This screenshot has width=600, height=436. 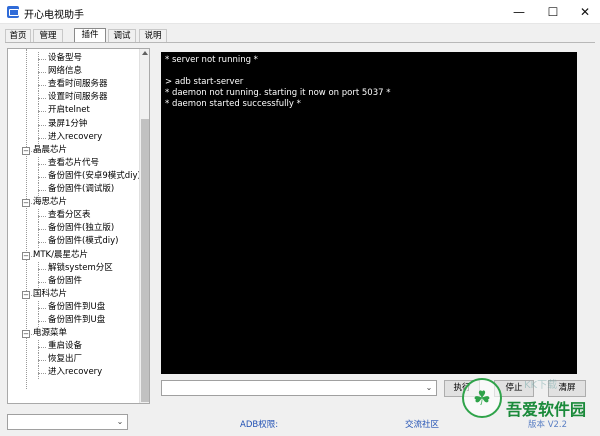 I want to click on scrollbar-thumb, so click(x=145, y=260).